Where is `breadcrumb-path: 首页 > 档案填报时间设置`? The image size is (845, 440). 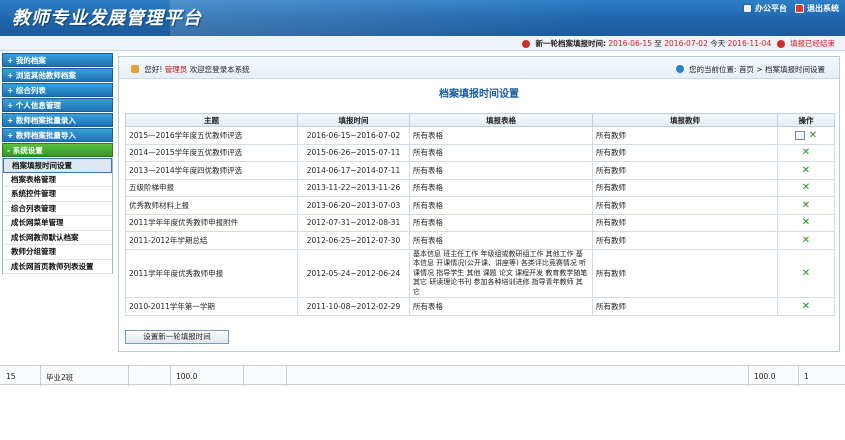 breadcrumb-path: 首页 > 档案填报时间设置 is located at coordinates (781, 69).